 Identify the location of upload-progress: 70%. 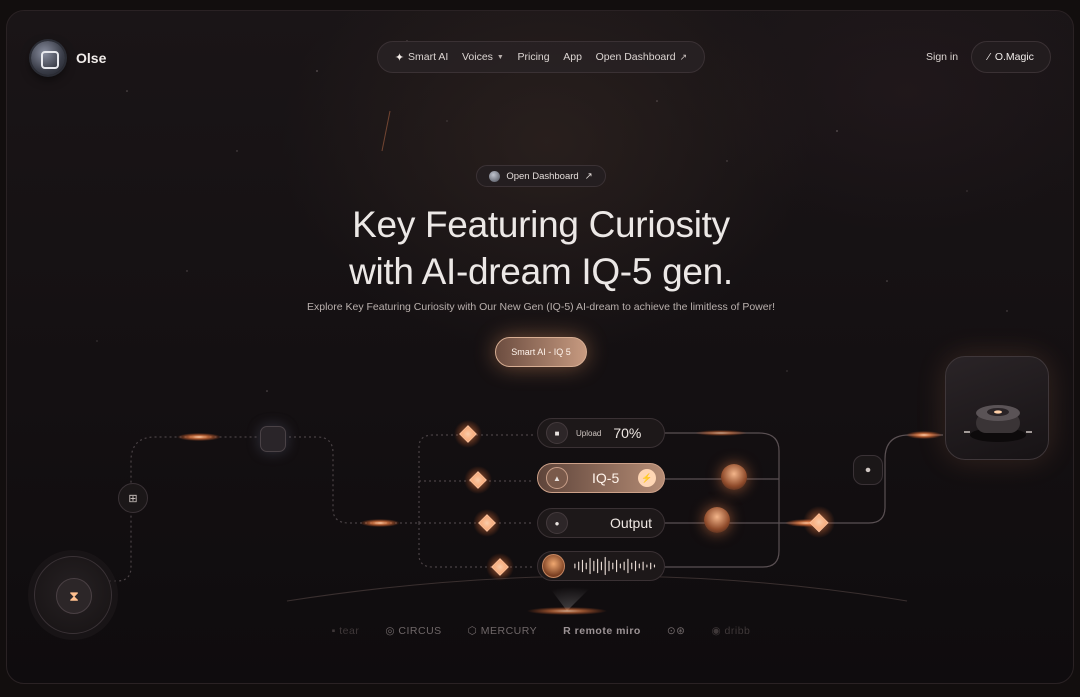
(627, 433).